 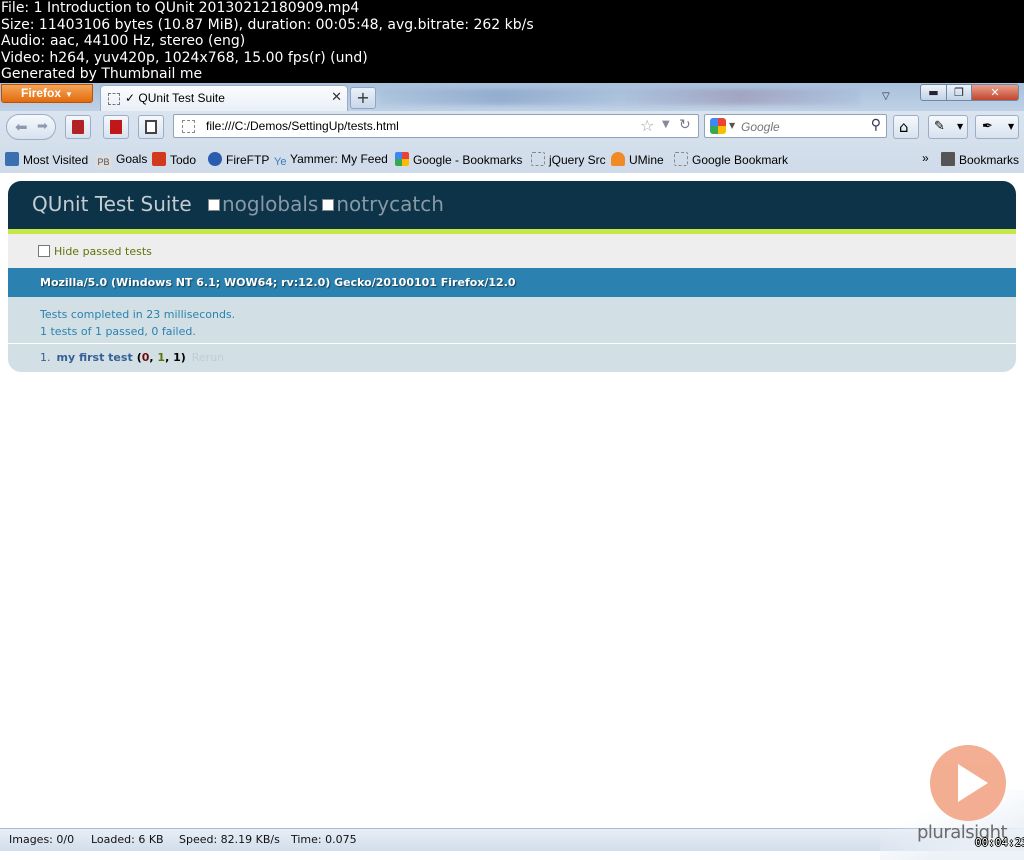 What do you see at coordinates (21, 127) in the screenshot?
I see `back-arrow-icon: ⬅` at bounding box center [21, 127].